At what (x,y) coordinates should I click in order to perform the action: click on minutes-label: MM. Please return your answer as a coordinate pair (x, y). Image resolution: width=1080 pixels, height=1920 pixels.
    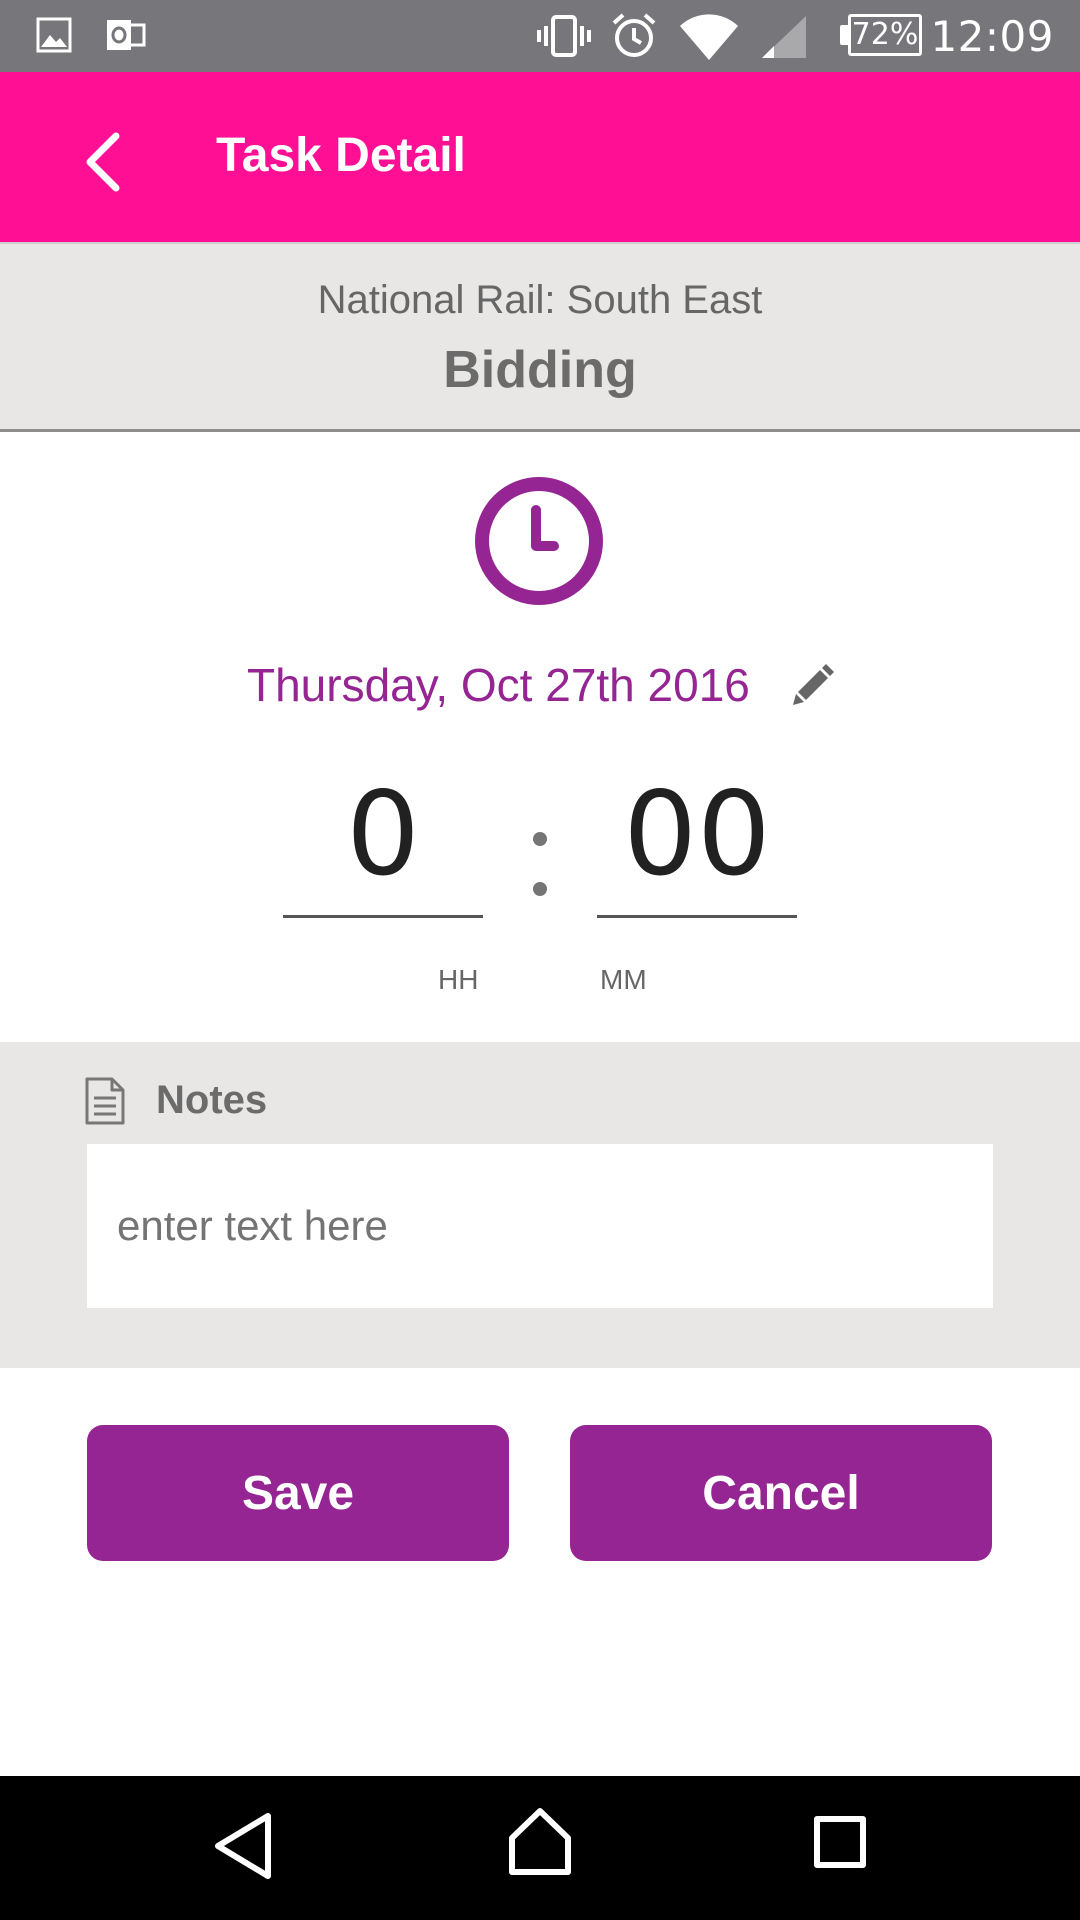
    Looking at the image, I should click on (623, 979).